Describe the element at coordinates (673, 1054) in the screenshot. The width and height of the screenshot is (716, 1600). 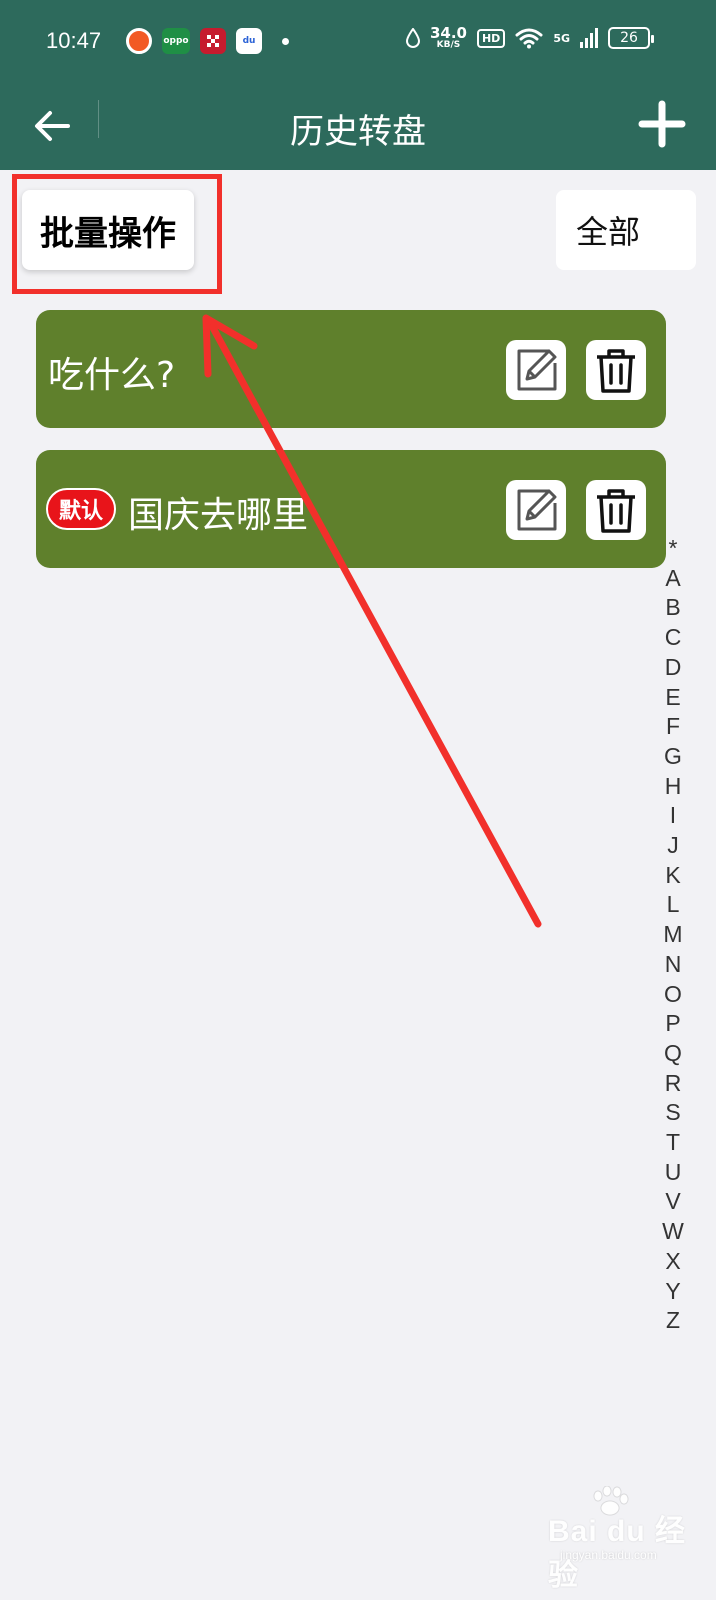
I see `alpha-letter: Q` at that location.